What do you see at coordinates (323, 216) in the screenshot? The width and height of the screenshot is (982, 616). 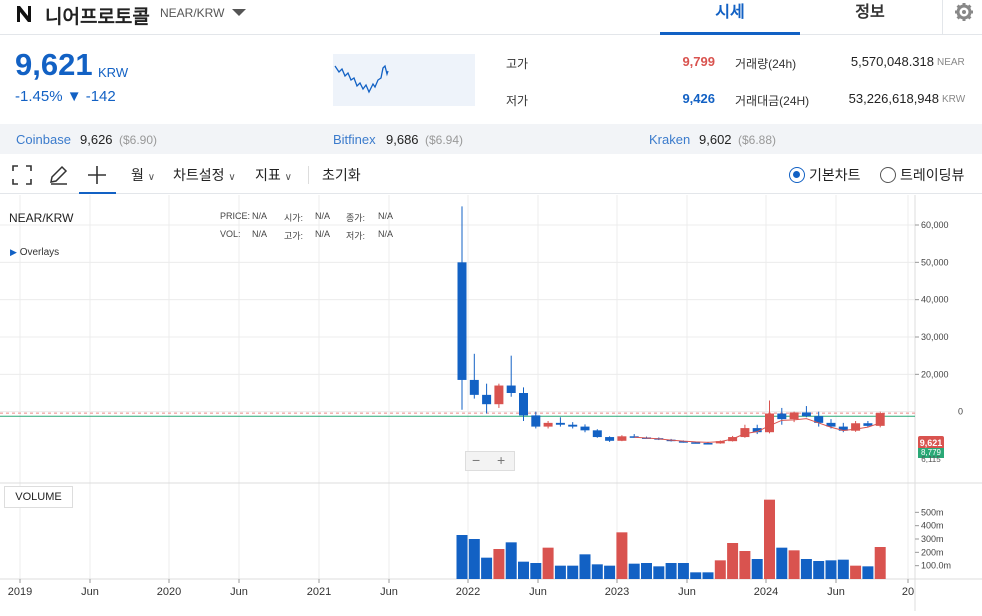 I see `info-open-value: N/A` at bounding box center [323, 216].